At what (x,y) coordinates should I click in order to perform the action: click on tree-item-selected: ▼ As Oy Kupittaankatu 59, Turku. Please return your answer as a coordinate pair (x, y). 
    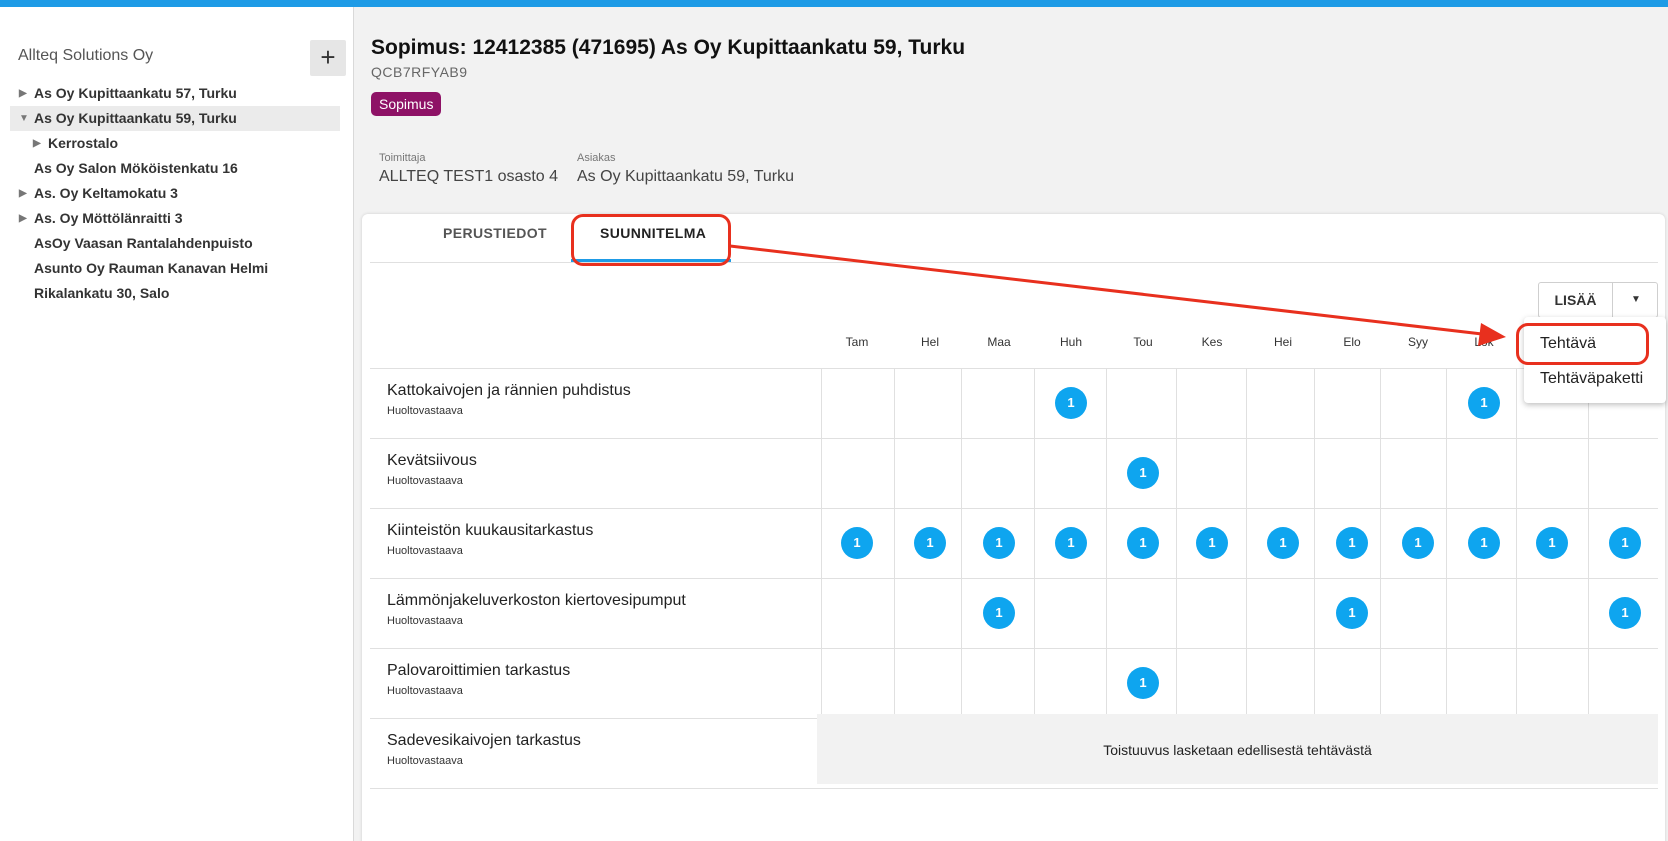
    Looking at the image, I should click on (175, 118).